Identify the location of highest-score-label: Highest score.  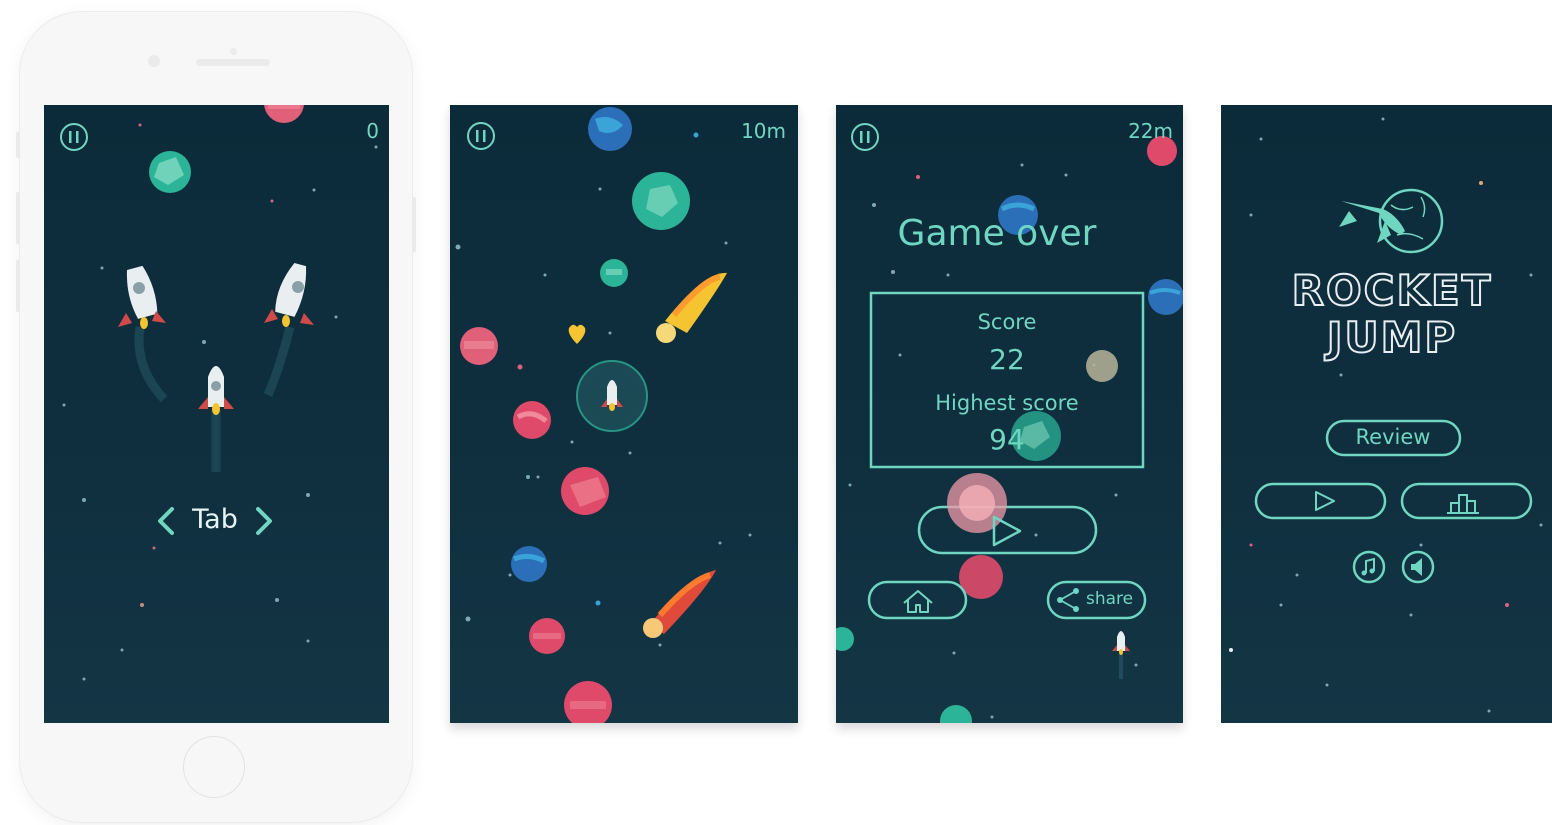
(1007, 403).